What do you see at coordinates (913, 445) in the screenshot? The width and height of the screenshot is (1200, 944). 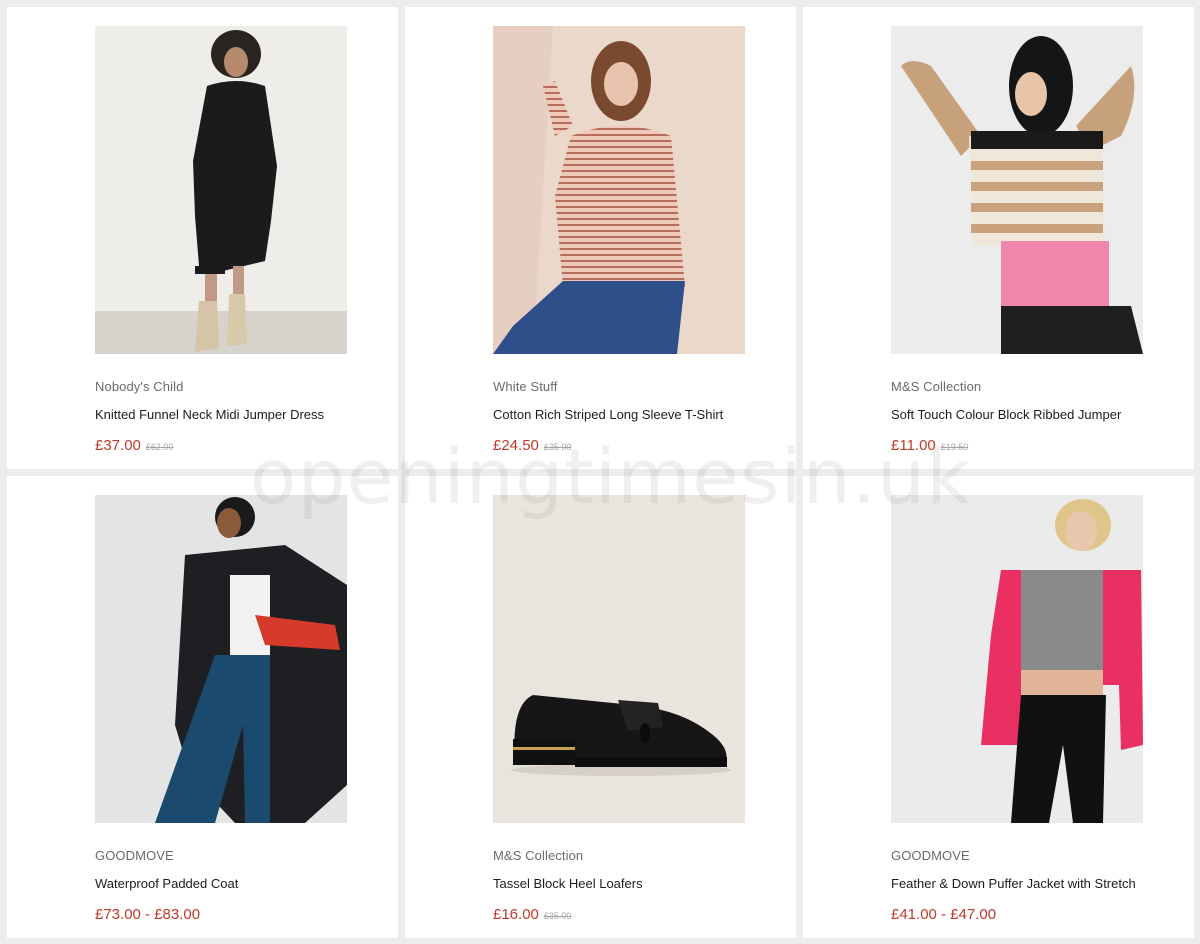 I see `product-price: £11.00` at bounding box center [913, 445].